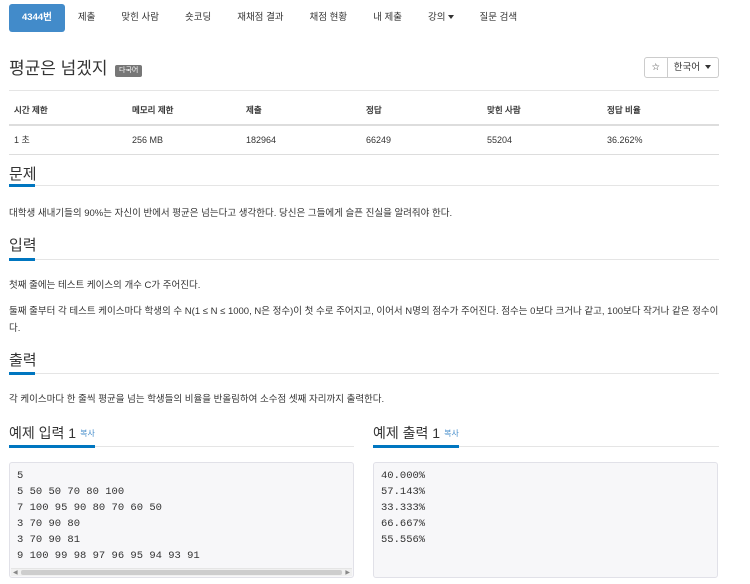  I want to click on table-cell: 256 MB, so click(184, 140).